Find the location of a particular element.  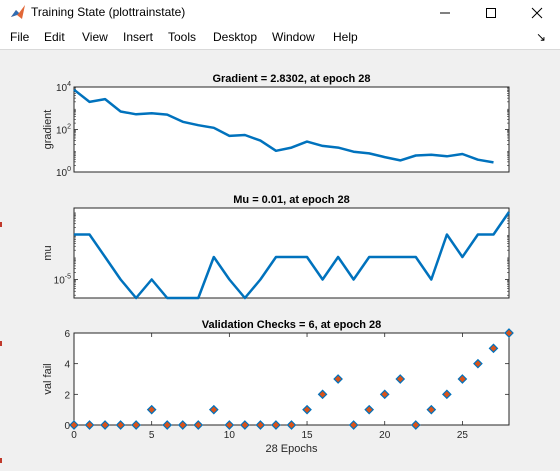

y-tick-label: 10-5 is located at coordinates (62, 279).